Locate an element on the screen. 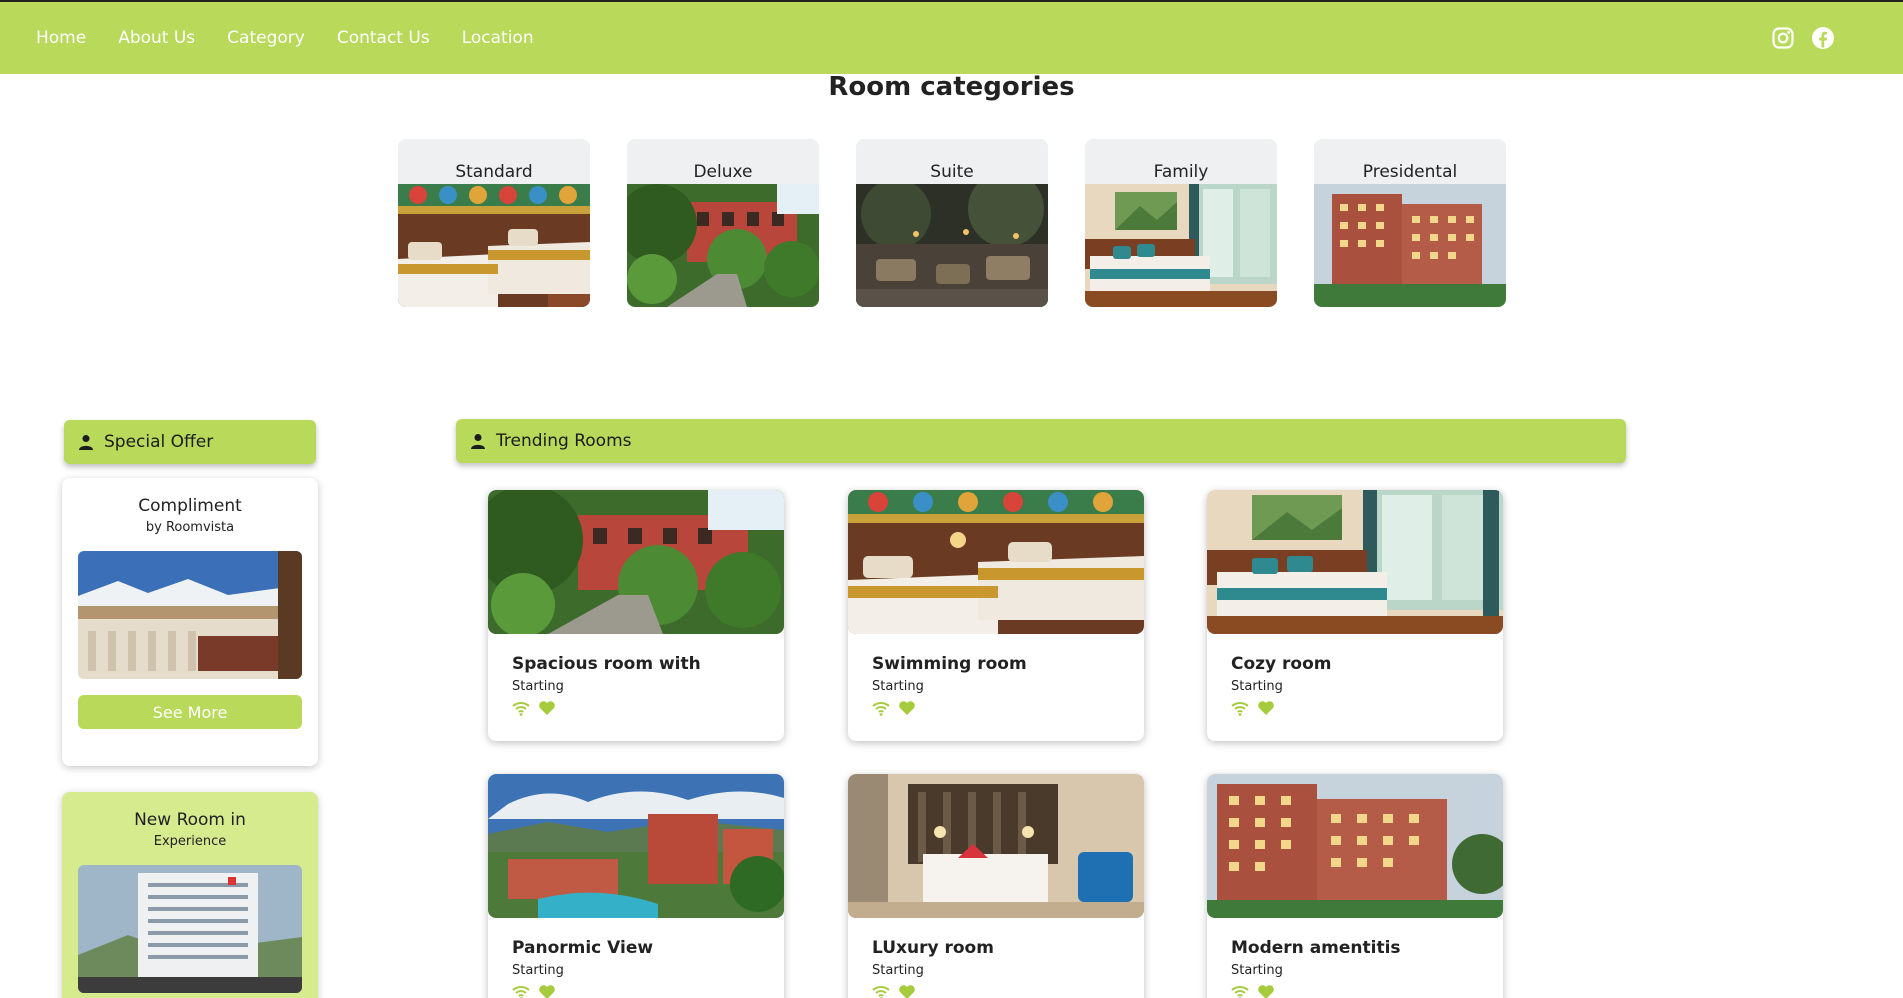  room-title: LUxury room is located at coordinates (933, 948).